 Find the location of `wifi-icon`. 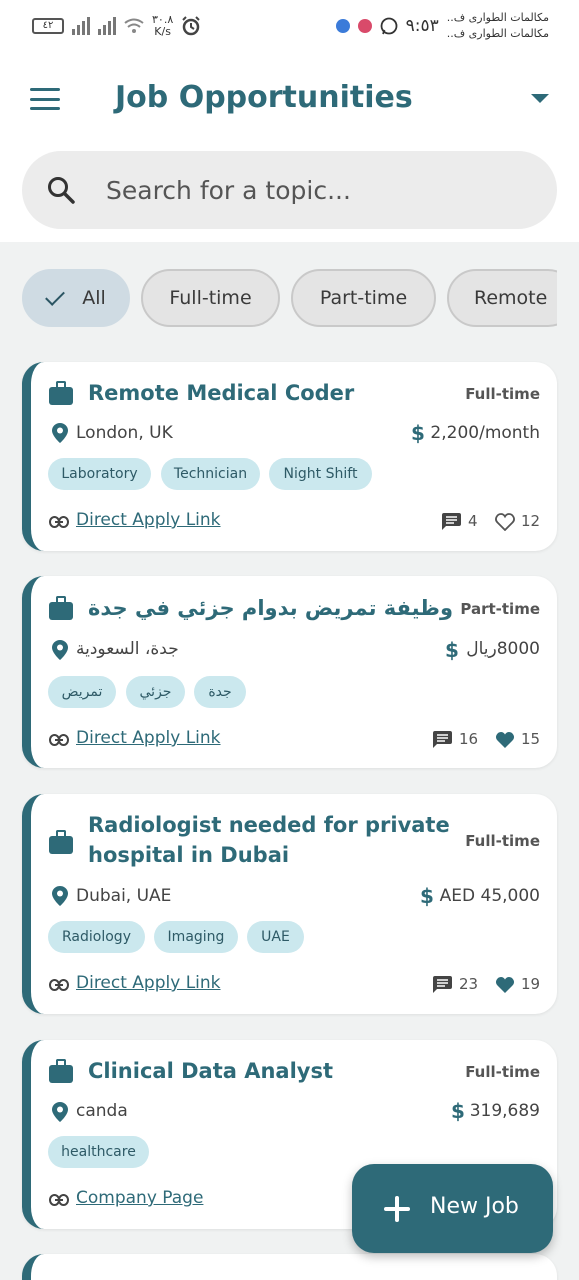

wifi-icon is located at coordinates (134, 25).